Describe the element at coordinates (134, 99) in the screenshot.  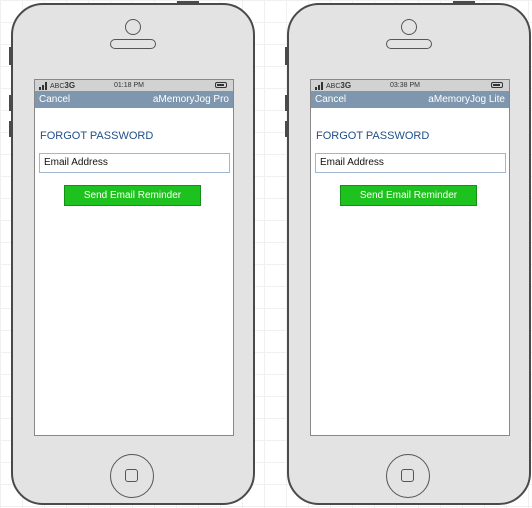
I see `navigation-bar: Cancel aMemoryJog Pro` at that location.